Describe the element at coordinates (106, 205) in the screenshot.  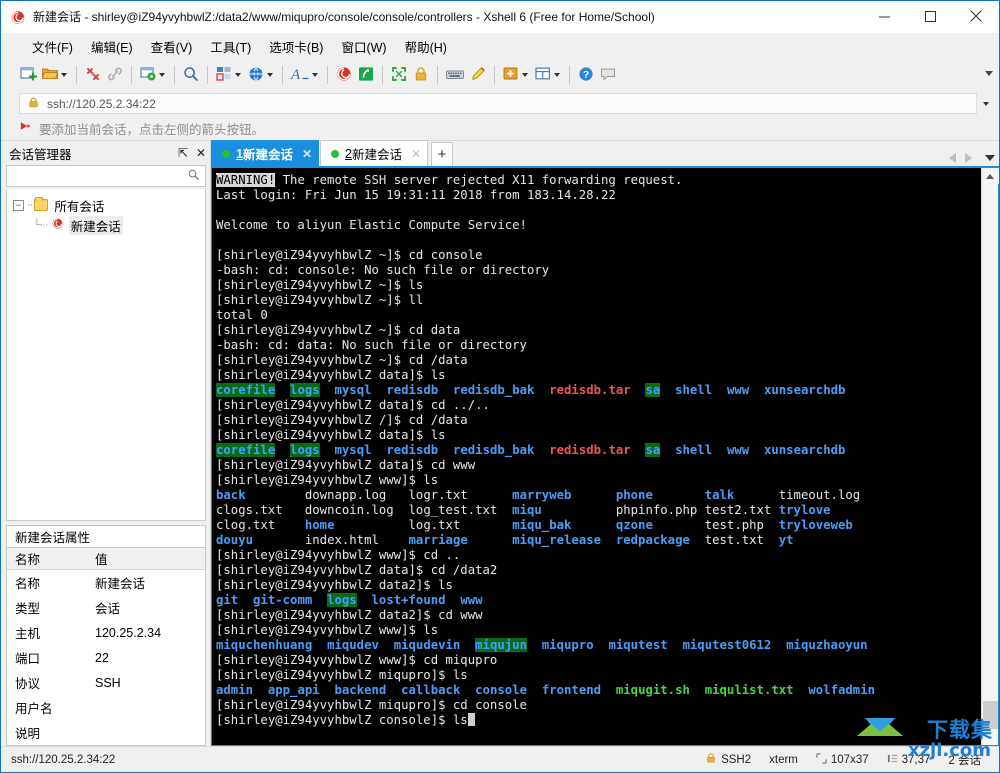
I see `tree-node-all-sessions: − ·· 所有会话` at that location.